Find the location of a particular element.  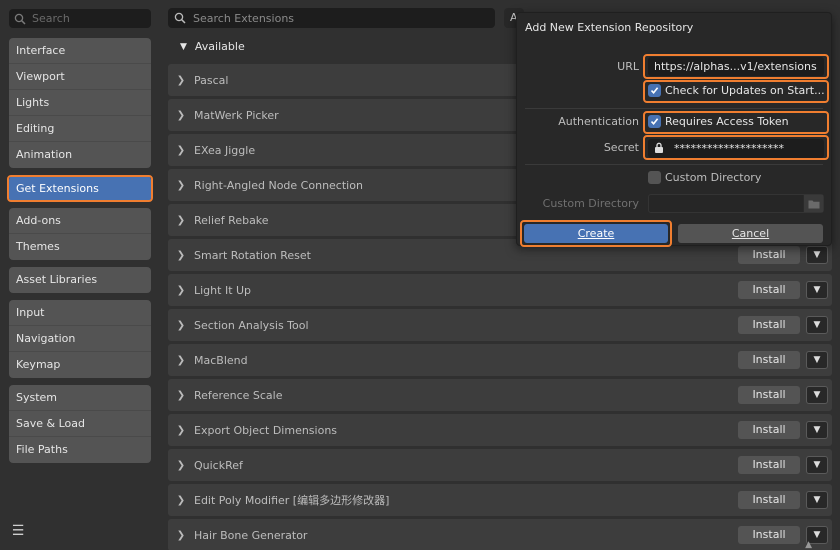

authentication-label: Authentication is located at coordinates (598, 121).